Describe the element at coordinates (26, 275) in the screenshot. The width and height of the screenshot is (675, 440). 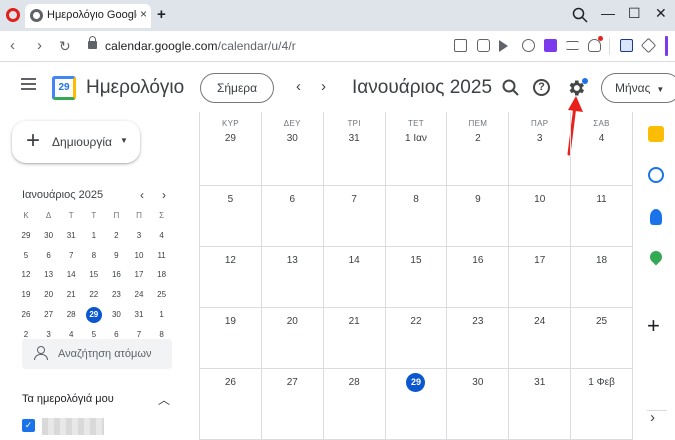
I see `mini-day: 12` at that location.